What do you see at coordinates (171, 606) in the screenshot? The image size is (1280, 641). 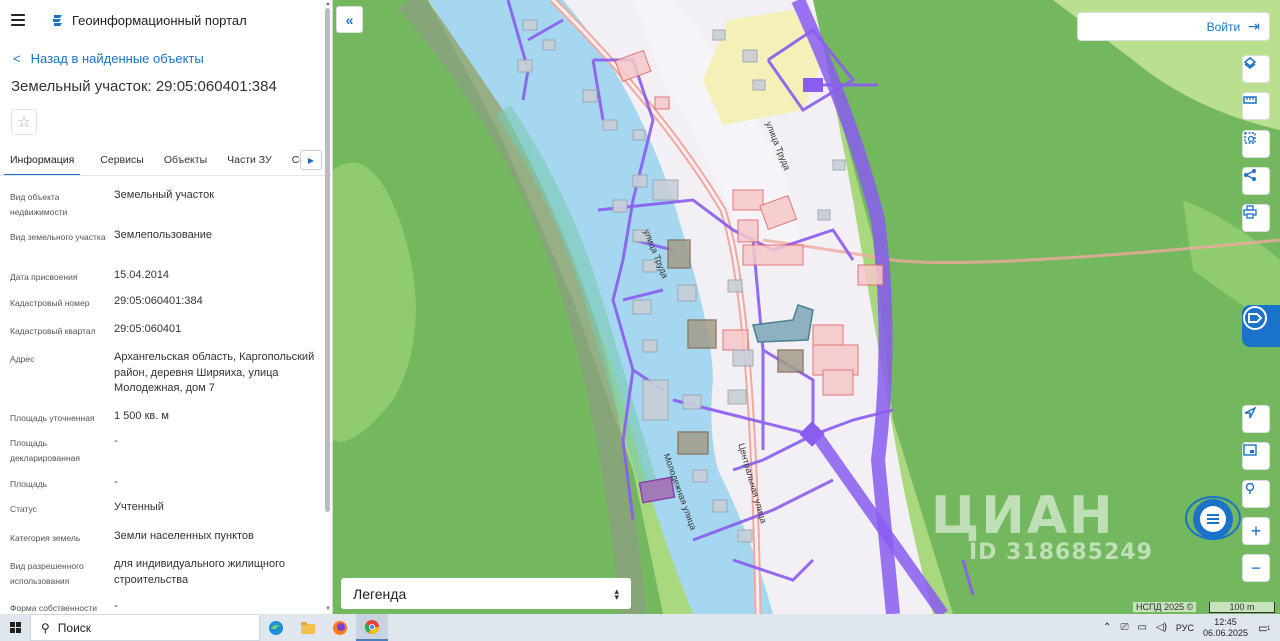 I see `property-row: Форма собственности -` at bounding box center [171, 606].